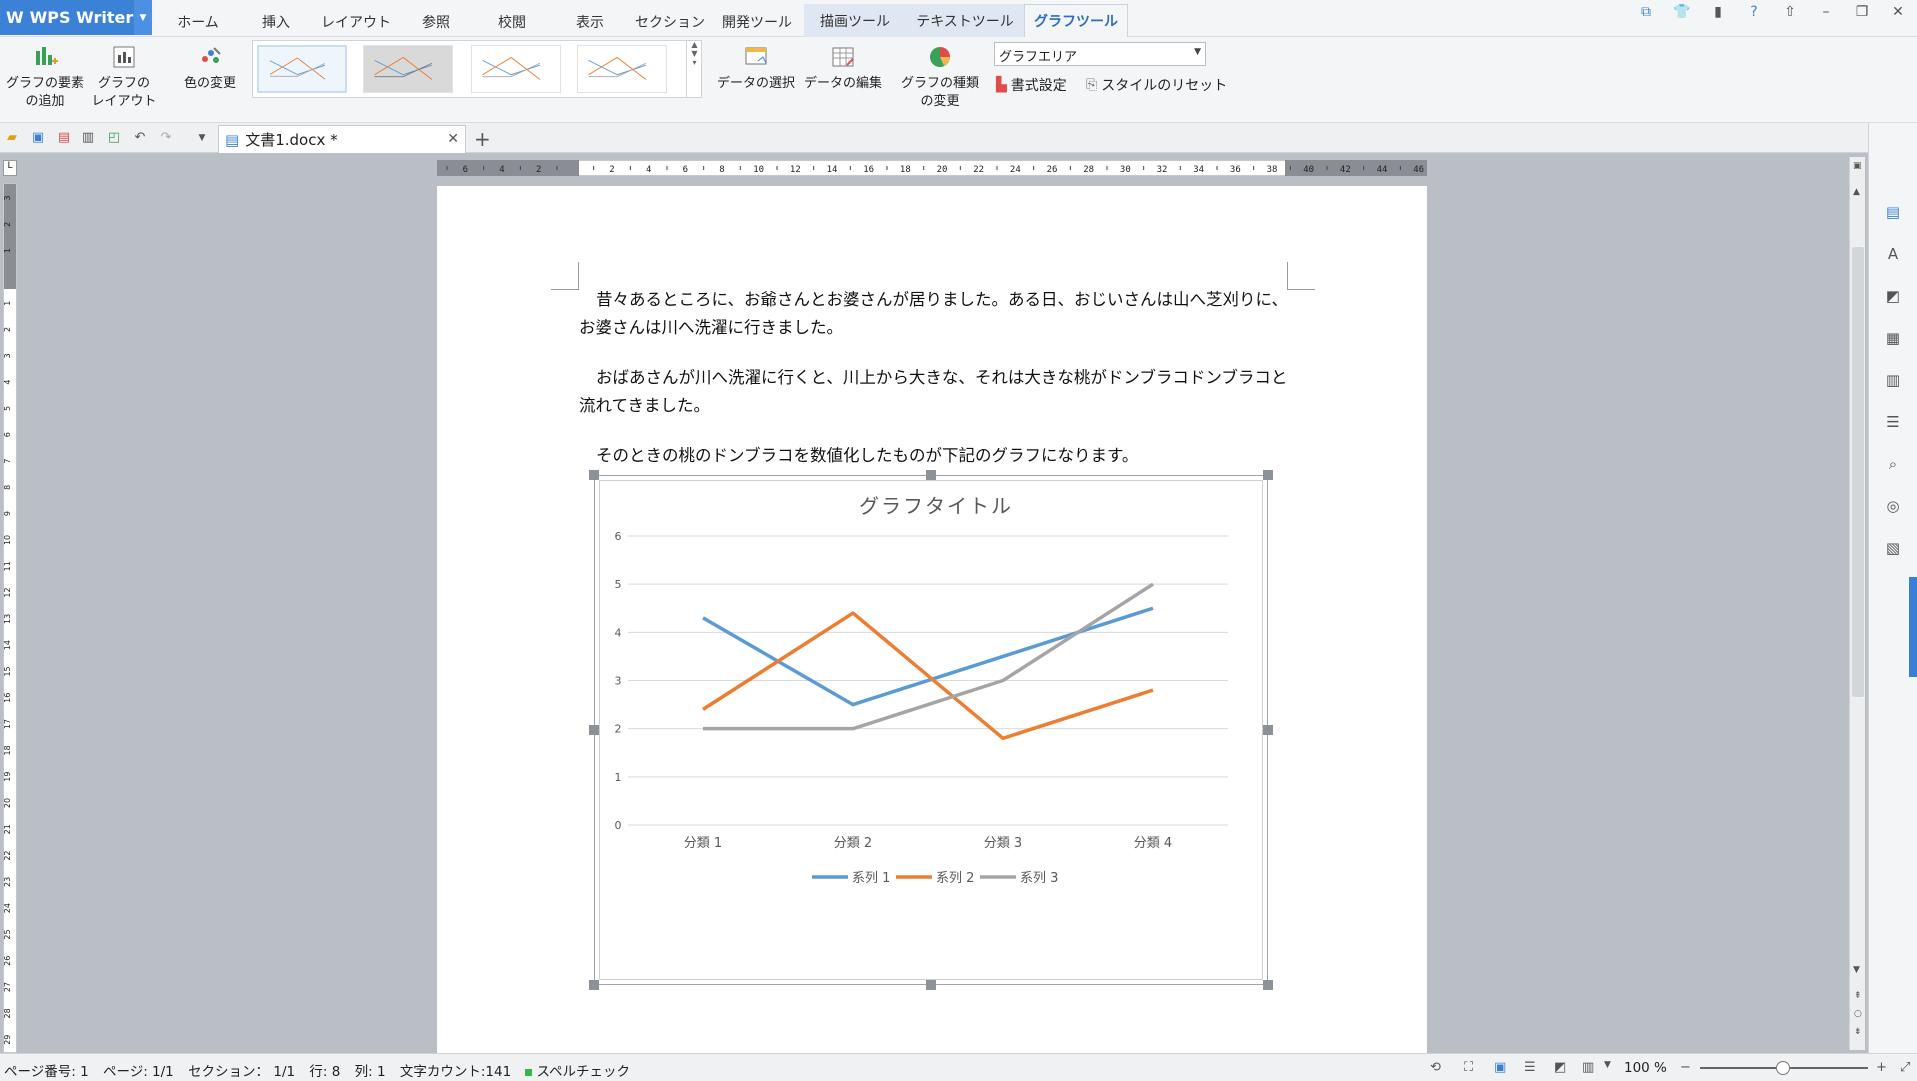 This screenshot has height=1081, width=1917. I want to click on paragraph: そのときの桃のドンブラコを数値化したものが下記のグラフになります。, so click(935, 456).